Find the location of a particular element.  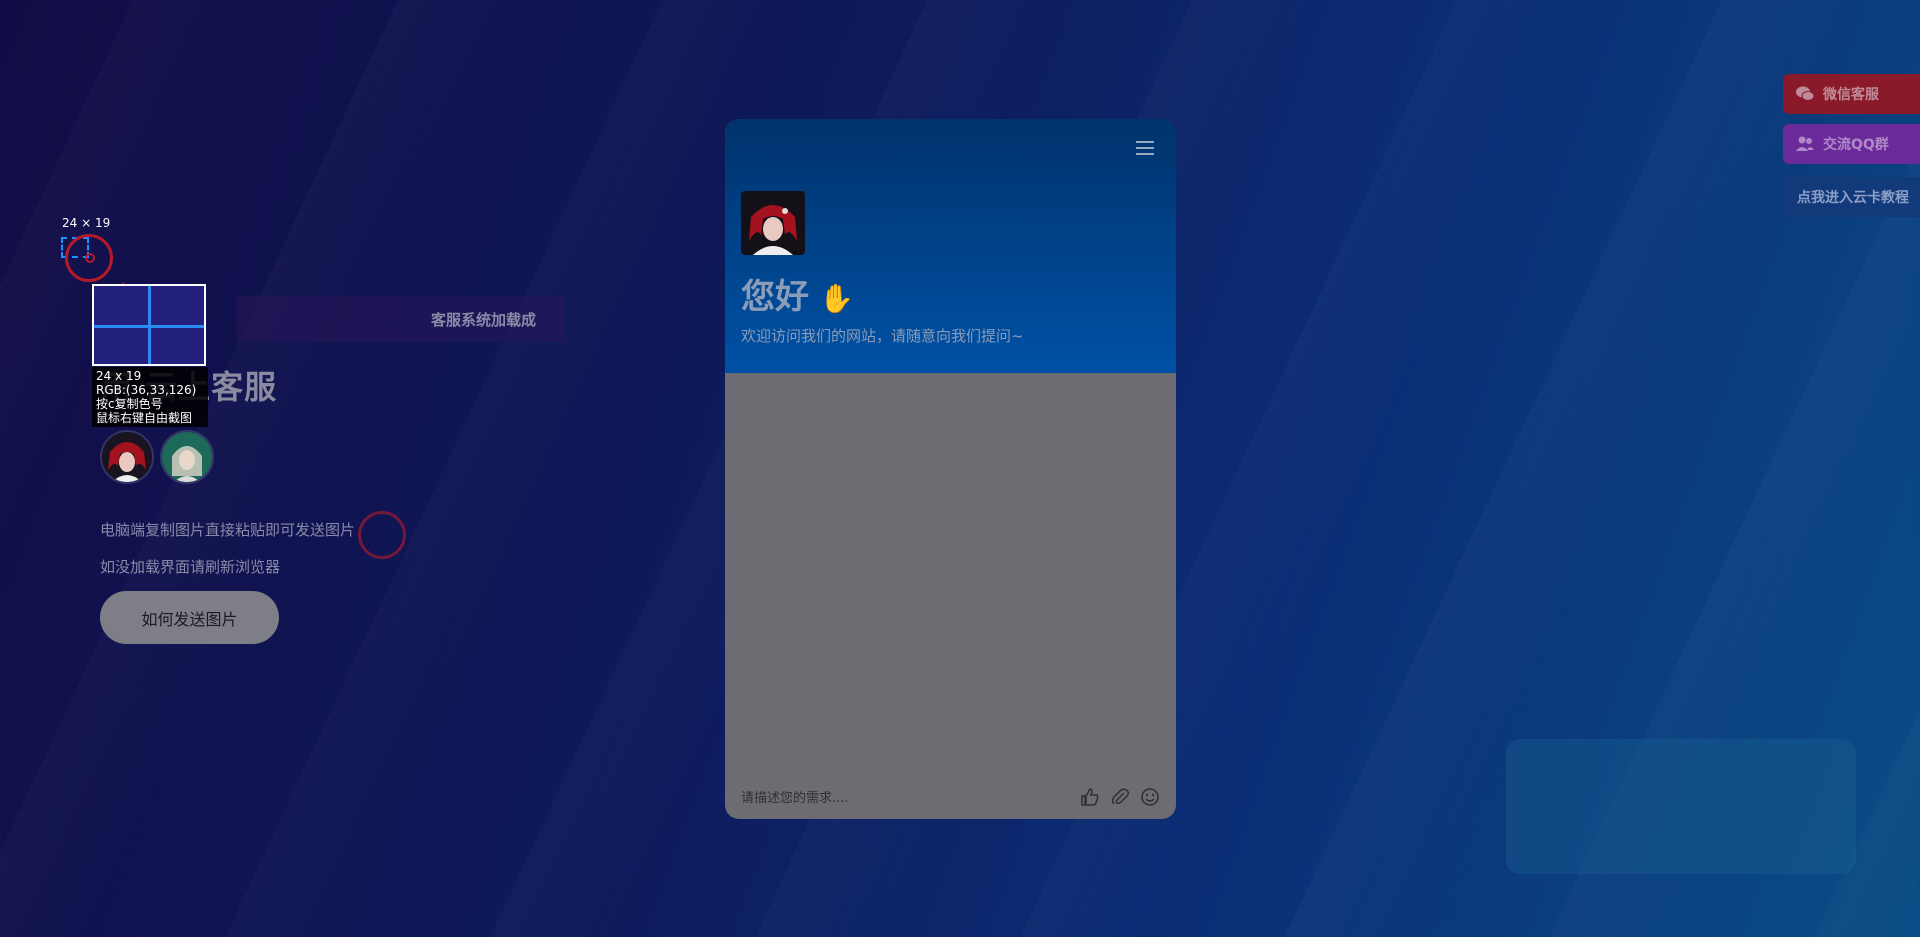

chat-subtitle: 欢迎访问我们的网站，请随意向我们提问~ is located at coordinates (882, 336).